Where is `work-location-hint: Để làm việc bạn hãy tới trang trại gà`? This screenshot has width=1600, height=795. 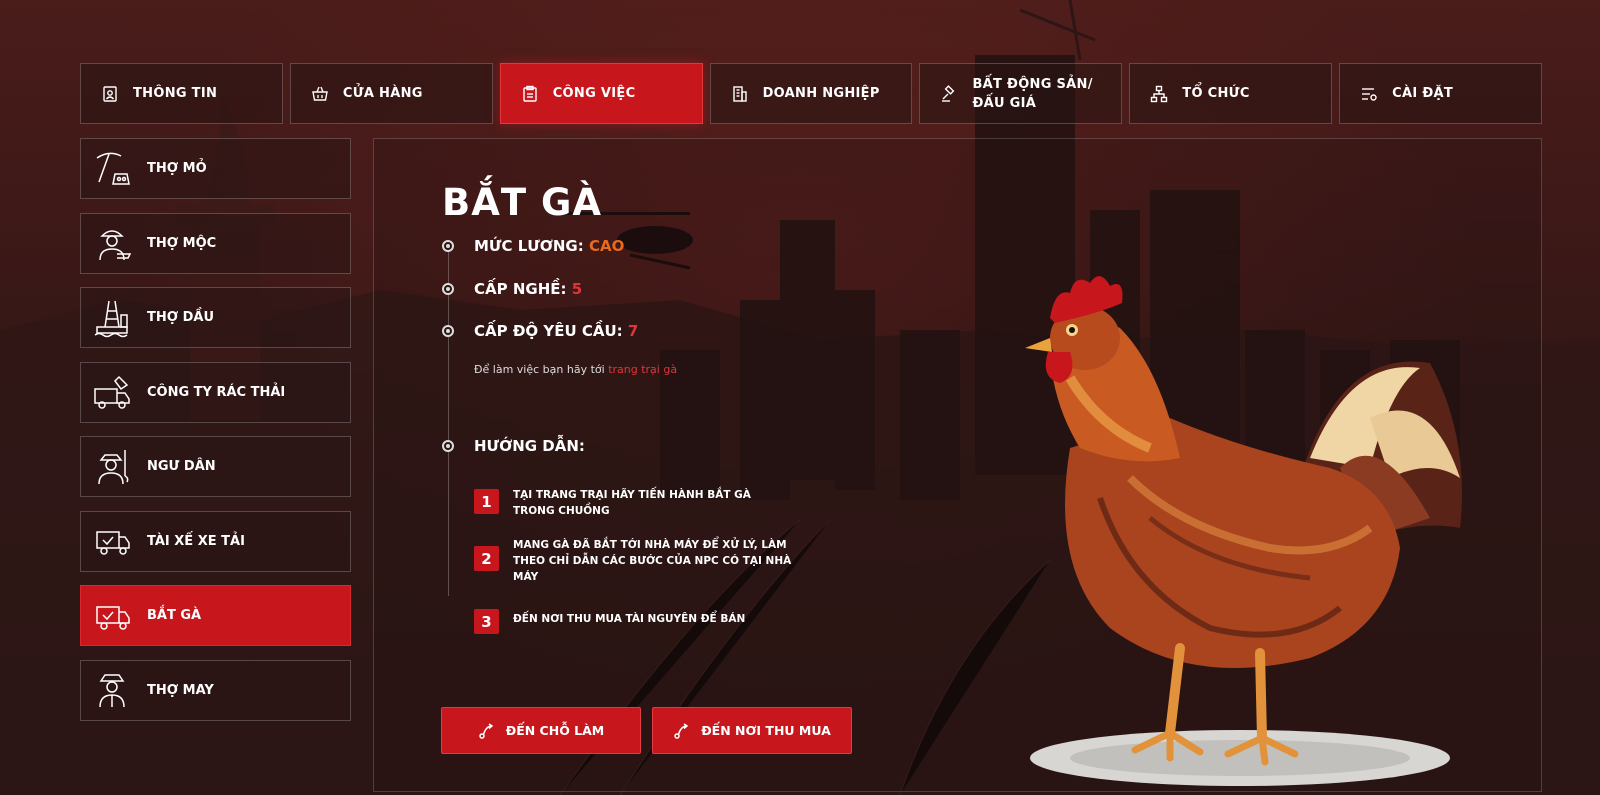 work-location-hint: Để làm việc bạn hãy tới trang trại gà is located at coordinates (575, 369).